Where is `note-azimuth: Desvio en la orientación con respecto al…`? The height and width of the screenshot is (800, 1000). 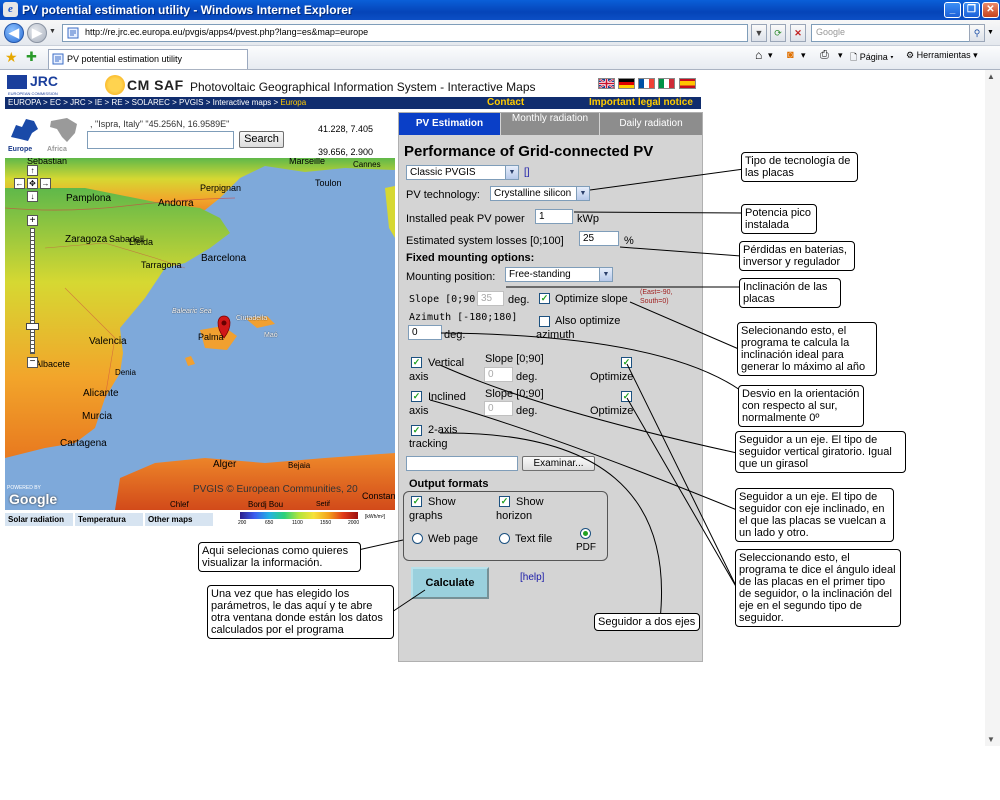 note-azimuth: Desvio en la orientación con respecto al… is located at coordinates (801, 406).